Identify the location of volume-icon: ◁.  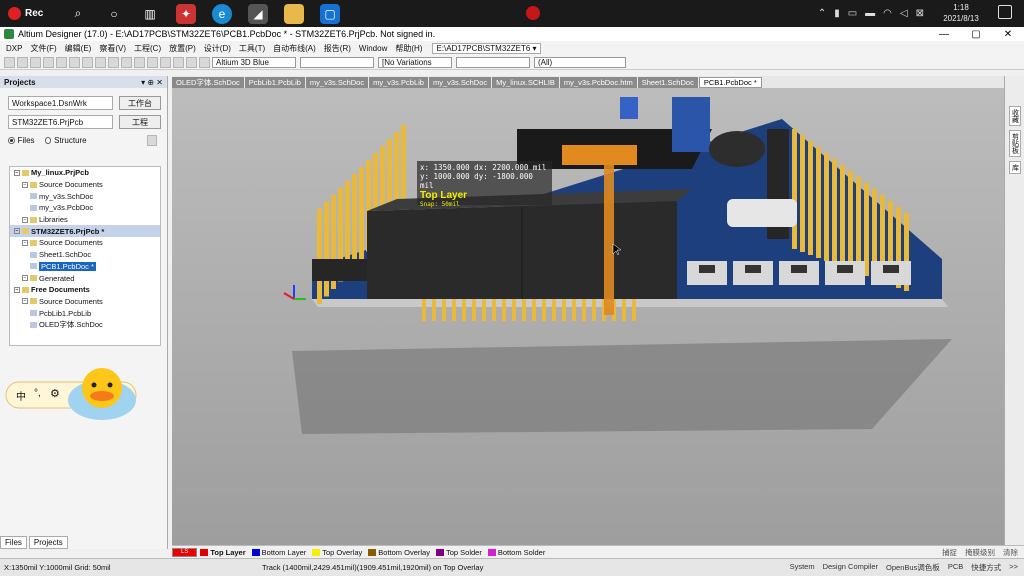
(904, 13).